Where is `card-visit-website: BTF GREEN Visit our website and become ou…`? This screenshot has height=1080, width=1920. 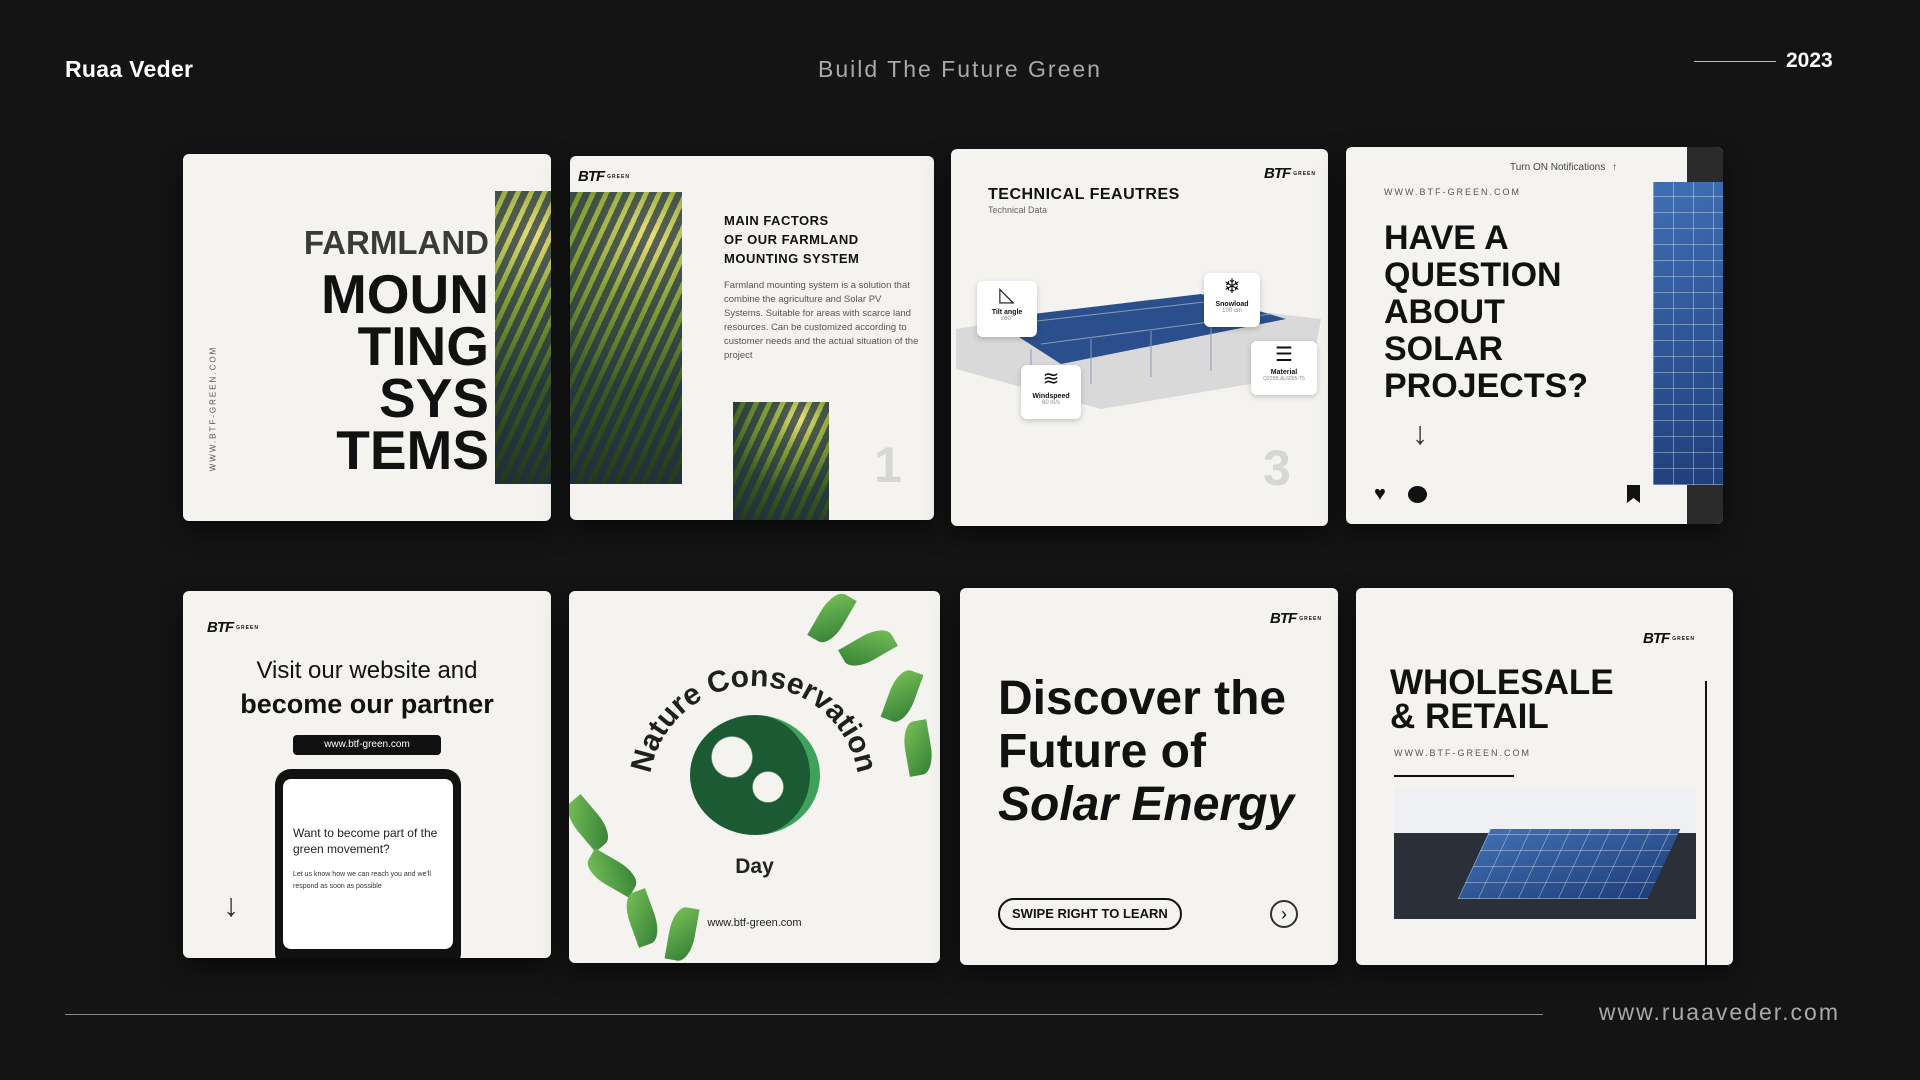
card-visit-website: BTF GREEN Visit our website and become ou… is located at coordinates (367, 774).